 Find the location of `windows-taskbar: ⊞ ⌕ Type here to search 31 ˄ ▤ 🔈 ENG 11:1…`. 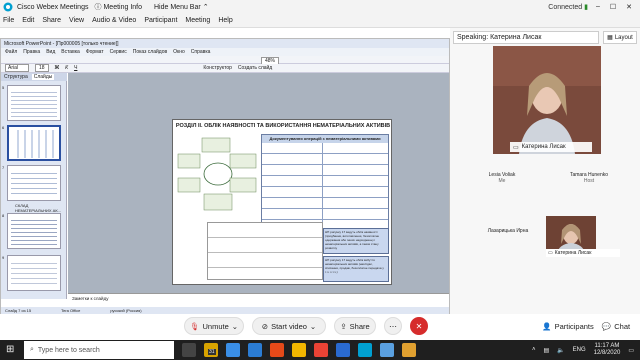

windows-taskbar: ⊞ ⌕ Type here to search 31 ˄ ▤ 🔈 ENG 11:1… is located at coordinates (320, 350).